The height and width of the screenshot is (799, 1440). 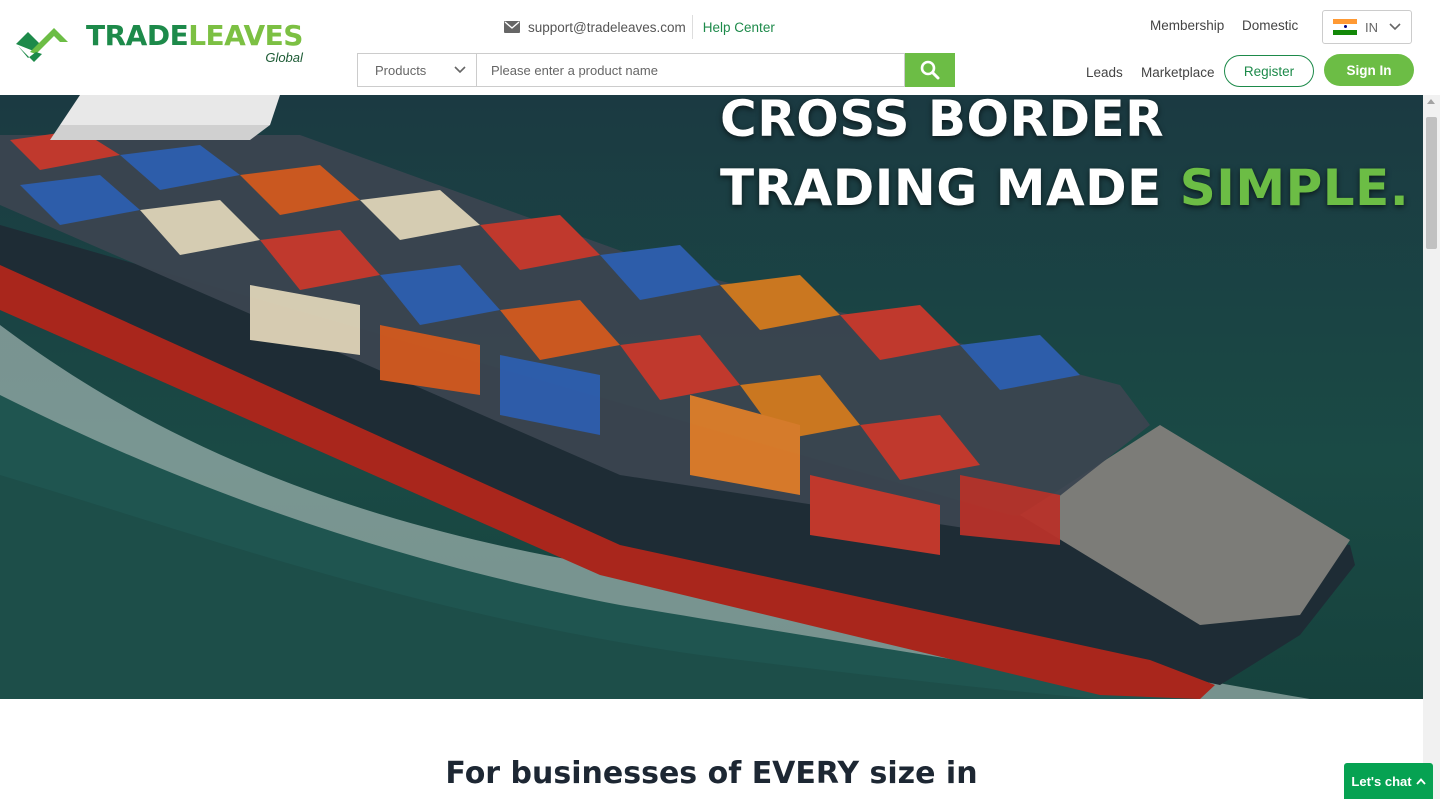 I want to click on register-button: Register, so click(x=1269, y=71).